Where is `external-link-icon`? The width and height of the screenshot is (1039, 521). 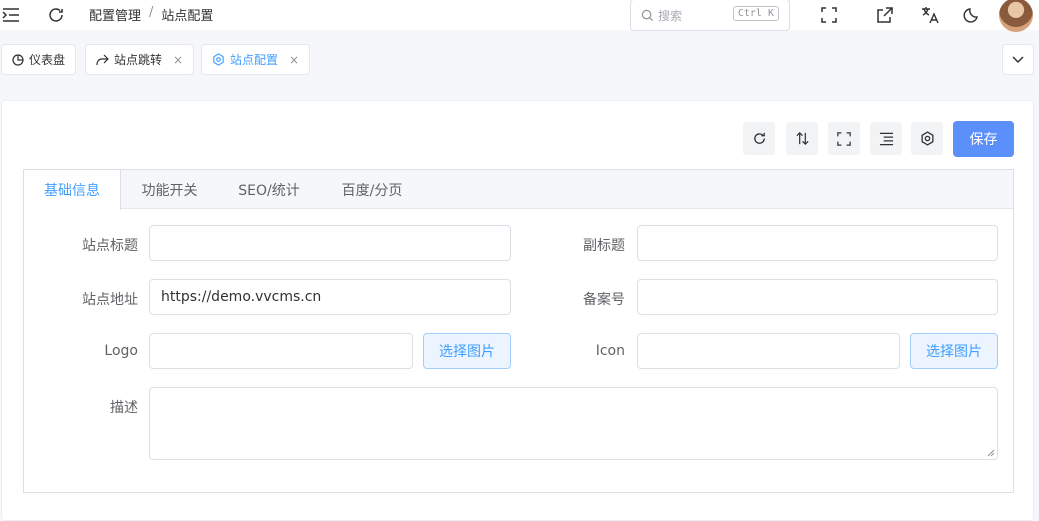 external-link-icon is located at coordinates (885, 15).